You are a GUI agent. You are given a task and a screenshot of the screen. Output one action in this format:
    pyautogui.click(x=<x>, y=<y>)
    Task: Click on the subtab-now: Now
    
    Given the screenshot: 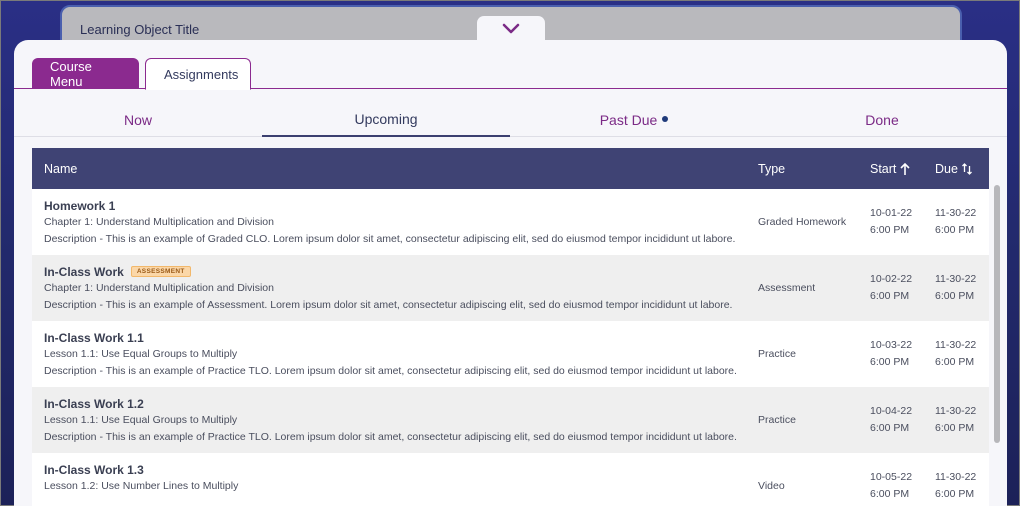 What is the action you would take?
    pyautogui.click(x=138, y=119)
    